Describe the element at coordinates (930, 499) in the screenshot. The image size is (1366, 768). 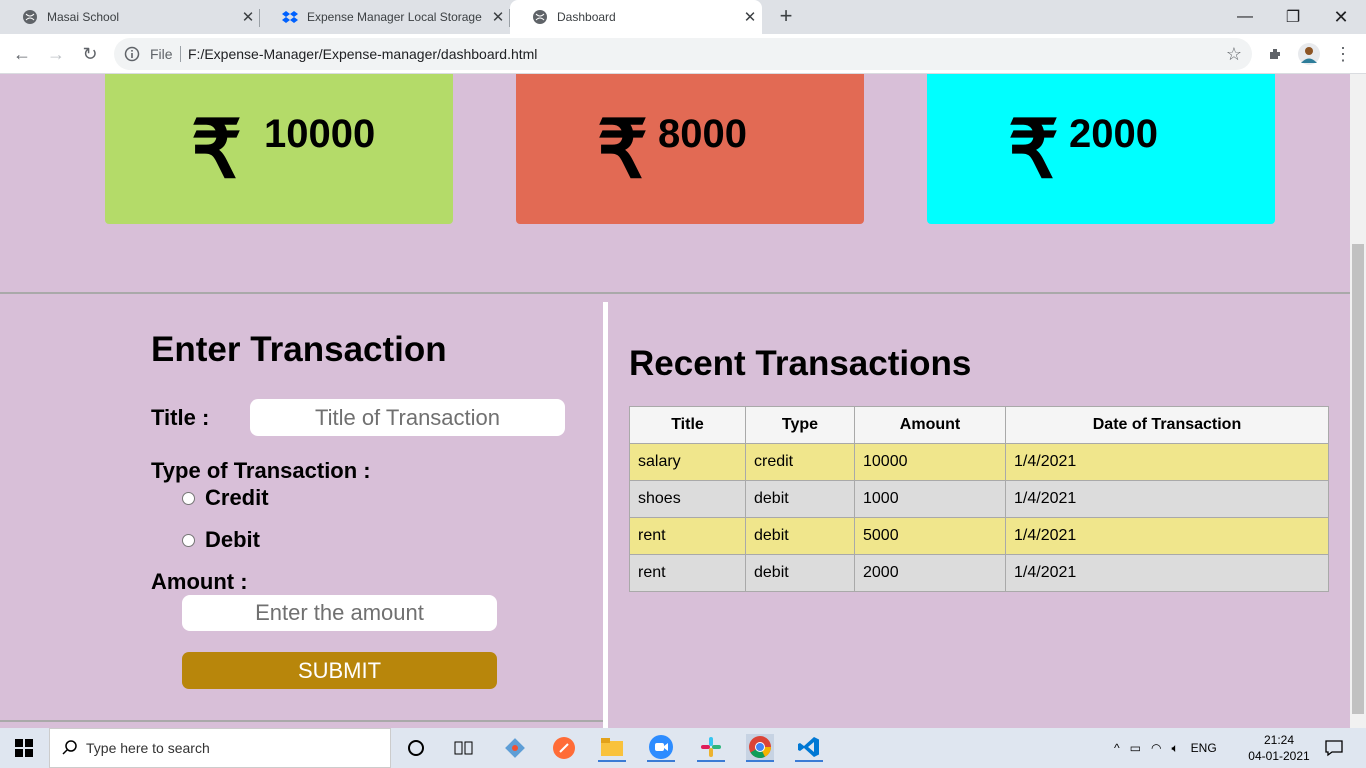
I see `cell-amount: 1000` at that location.